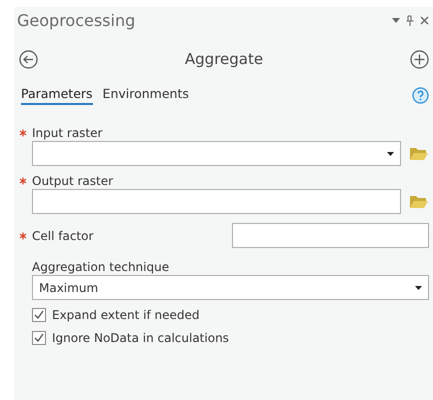 Image resolution: width=433 pixels, height=400 pixels. What do you see at coordinates (140, 337) in the screenshot?
I see `checkbox-label: Ignore NoData in calculations` at bounding box center [140, 337].